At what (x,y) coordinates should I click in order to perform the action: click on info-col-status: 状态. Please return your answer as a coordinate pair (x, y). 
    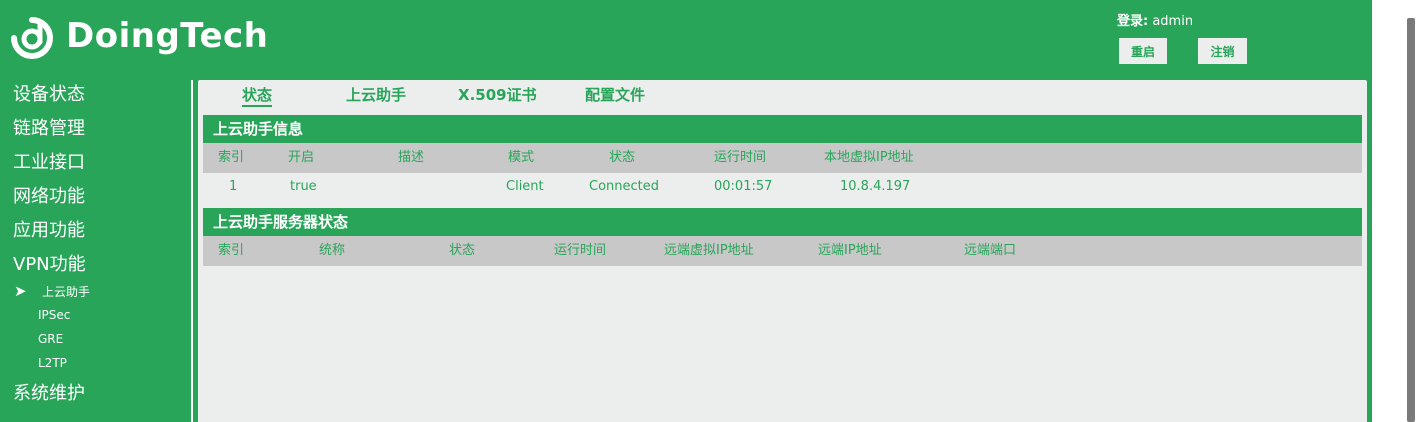
    Looking at the image, I should click on (622, 157).